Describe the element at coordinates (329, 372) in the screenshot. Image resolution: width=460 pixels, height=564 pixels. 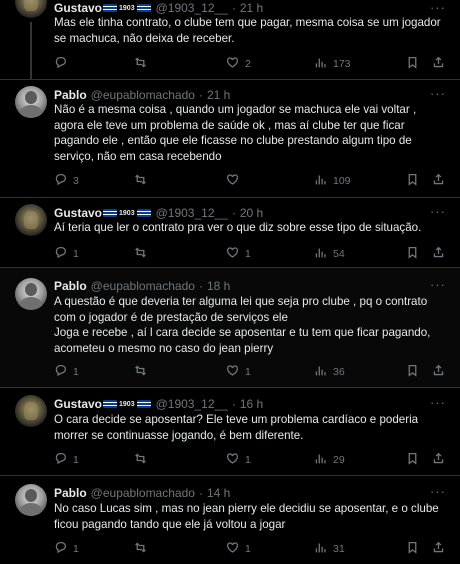
I see `views-button: 36` at that location.